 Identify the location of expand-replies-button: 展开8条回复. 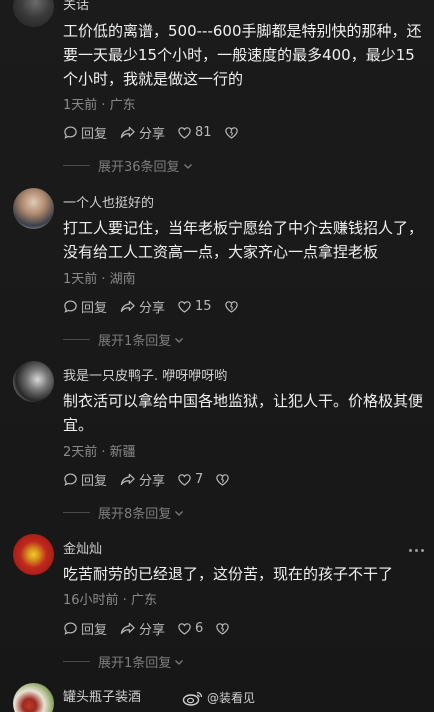
(124, 512).